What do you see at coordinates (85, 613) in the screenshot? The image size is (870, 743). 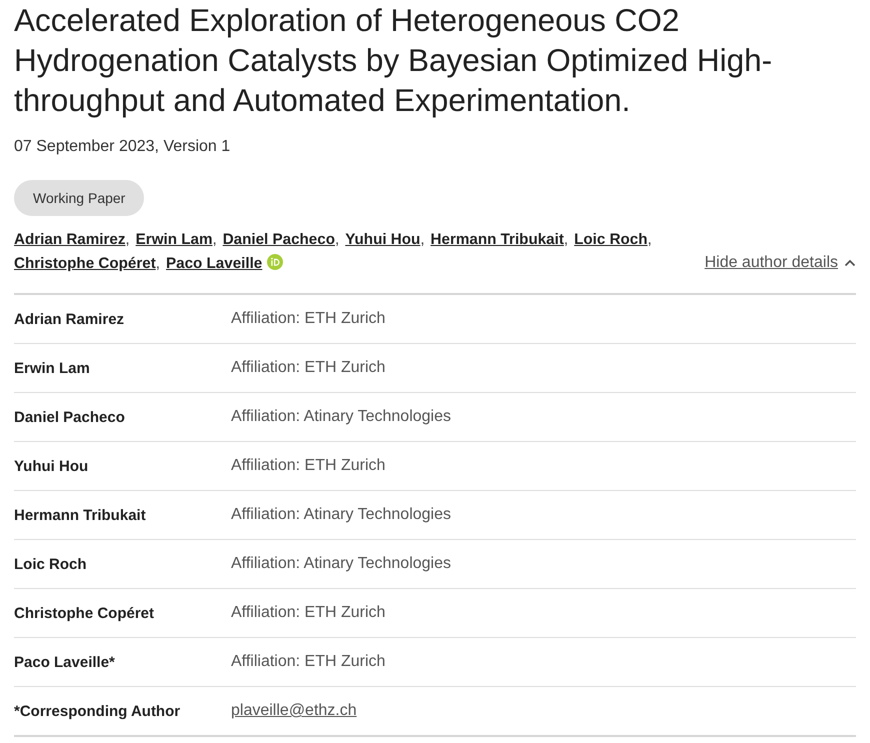 I see `author-name: Christophe Copéret` at bounding box center [85, 613].